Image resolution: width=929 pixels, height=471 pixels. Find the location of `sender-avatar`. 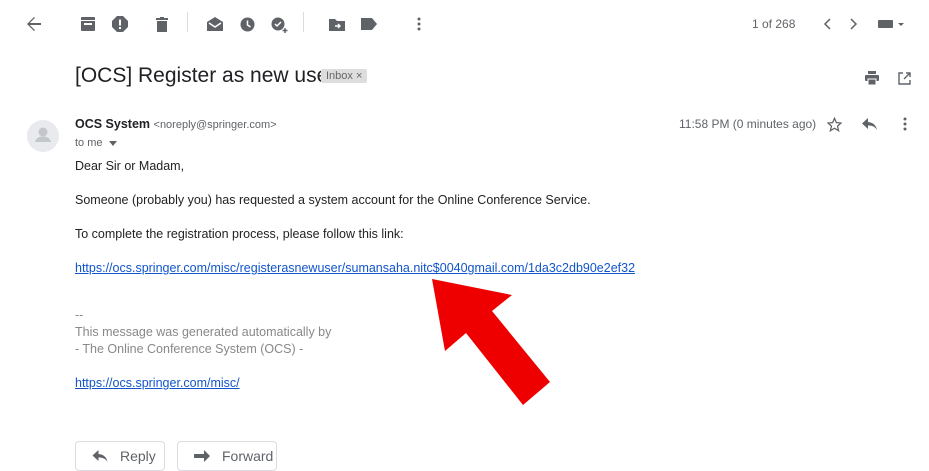

sender-avatar is located at coordinates (43, 136).